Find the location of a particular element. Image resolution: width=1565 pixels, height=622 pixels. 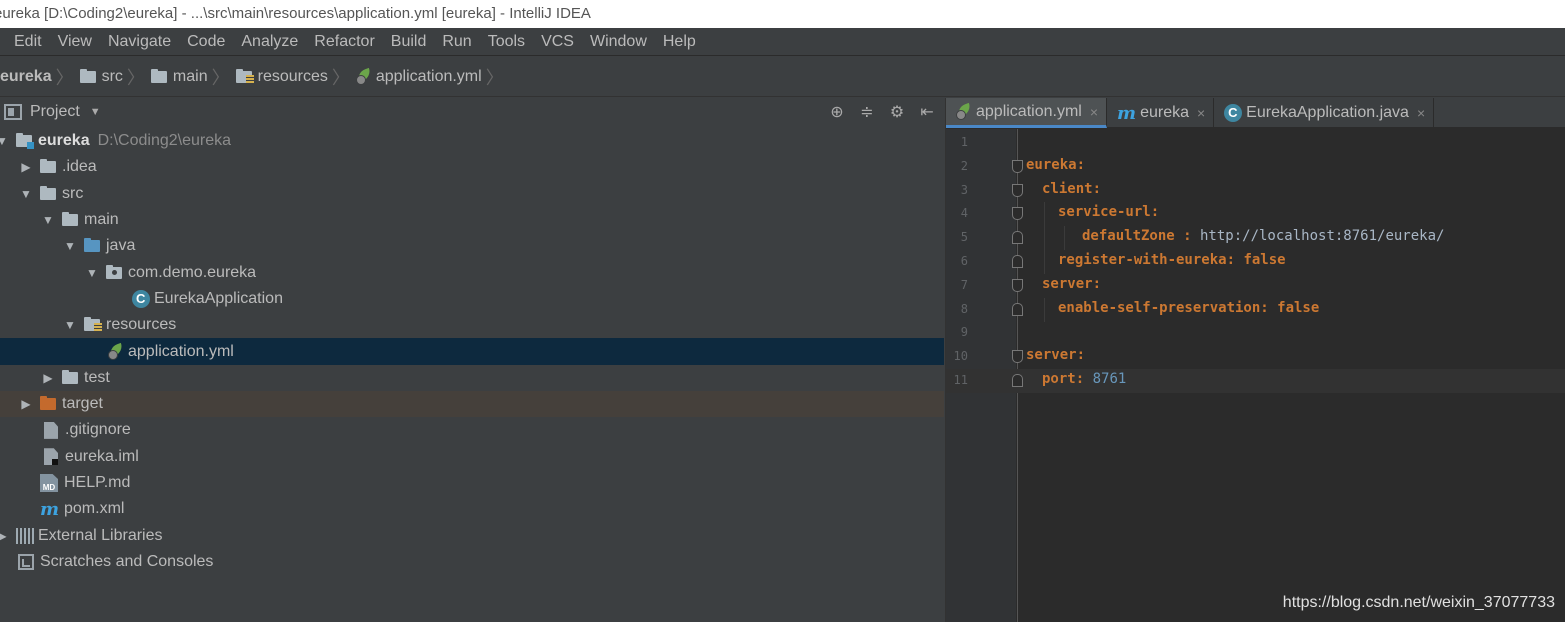

project-panel-toolbar: ⊕ ≑ ⚙ ⇤ is located at coordinates (882, 112).